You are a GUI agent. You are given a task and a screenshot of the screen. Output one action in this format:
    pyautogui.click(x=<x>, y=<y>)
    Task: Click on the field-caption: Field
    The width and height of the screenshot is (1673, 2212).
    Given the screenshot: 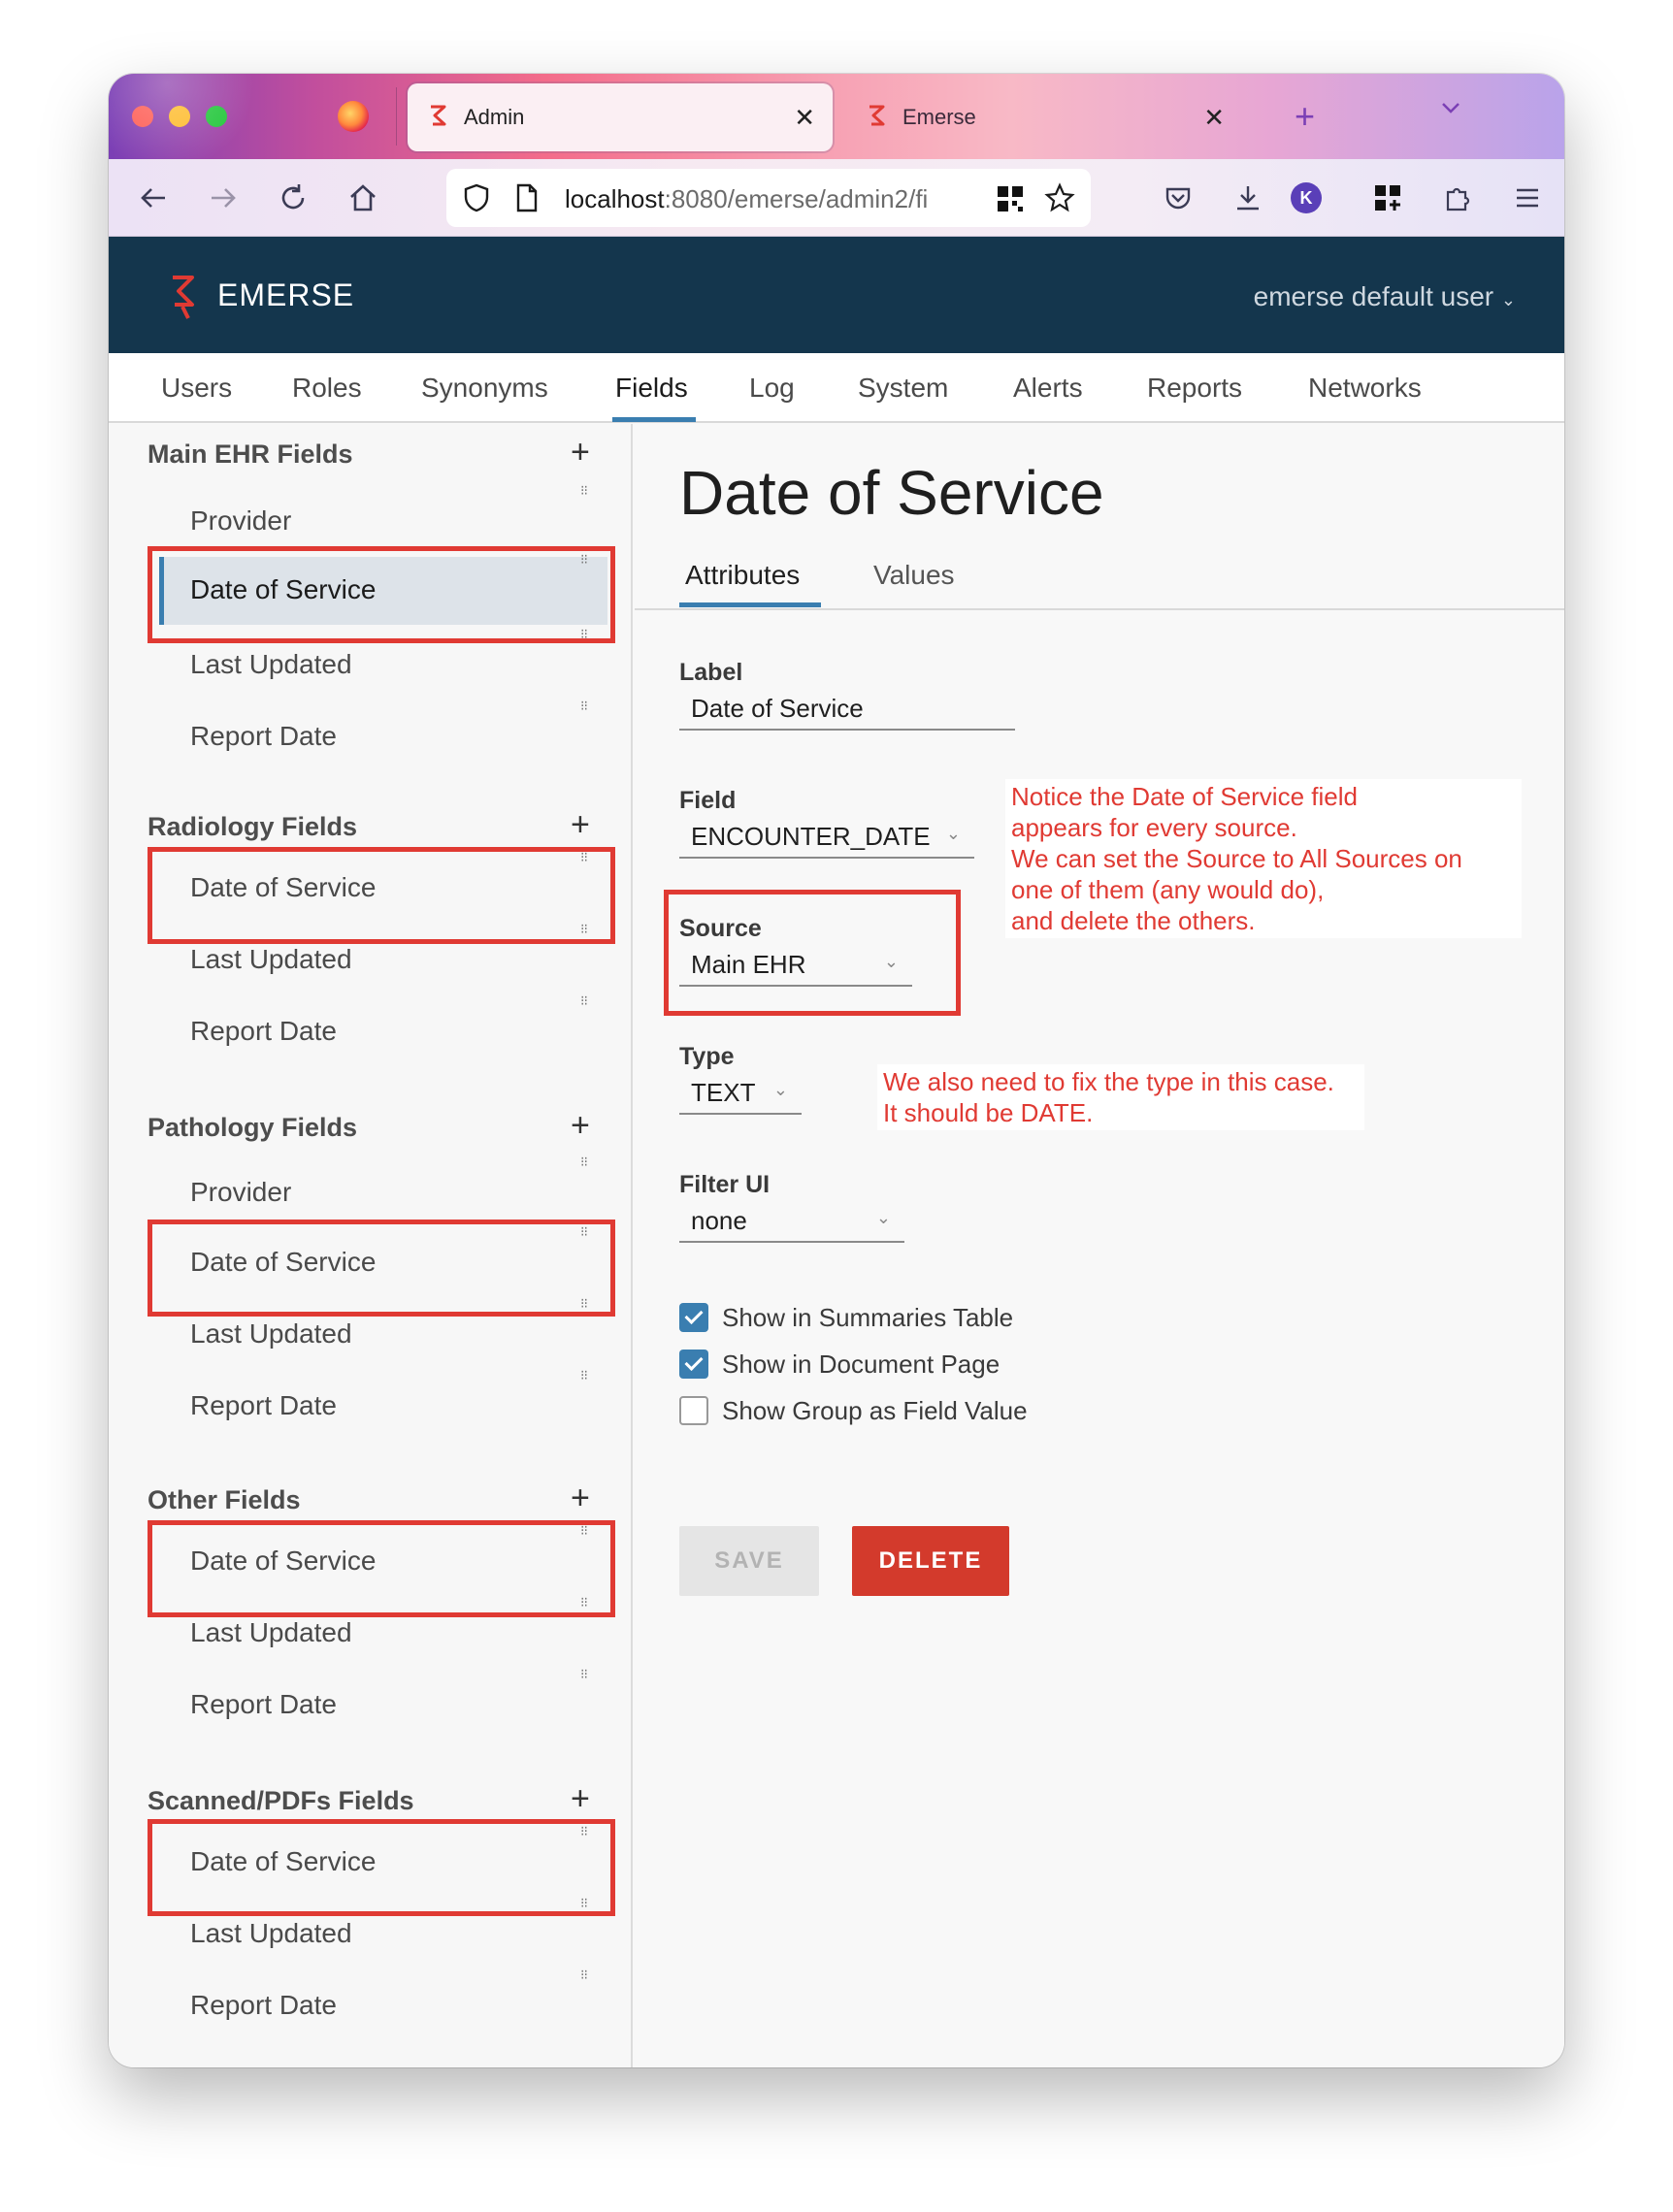 What is the action you would take?
    pyautogui.click(x=708, y=800)
    